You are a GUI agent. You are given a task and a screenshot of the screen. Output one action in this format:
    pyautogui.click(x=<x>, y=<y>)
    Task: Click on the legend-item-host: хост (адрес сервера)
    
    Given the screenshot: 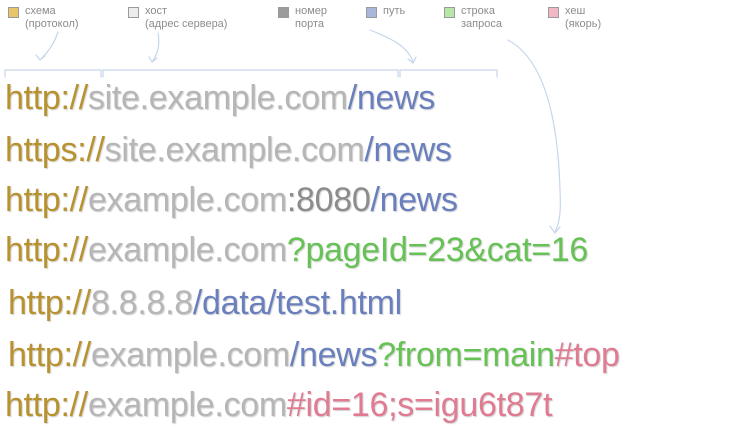 What is the action you would take?
    pyautogui.click(x=177, y=18)
    